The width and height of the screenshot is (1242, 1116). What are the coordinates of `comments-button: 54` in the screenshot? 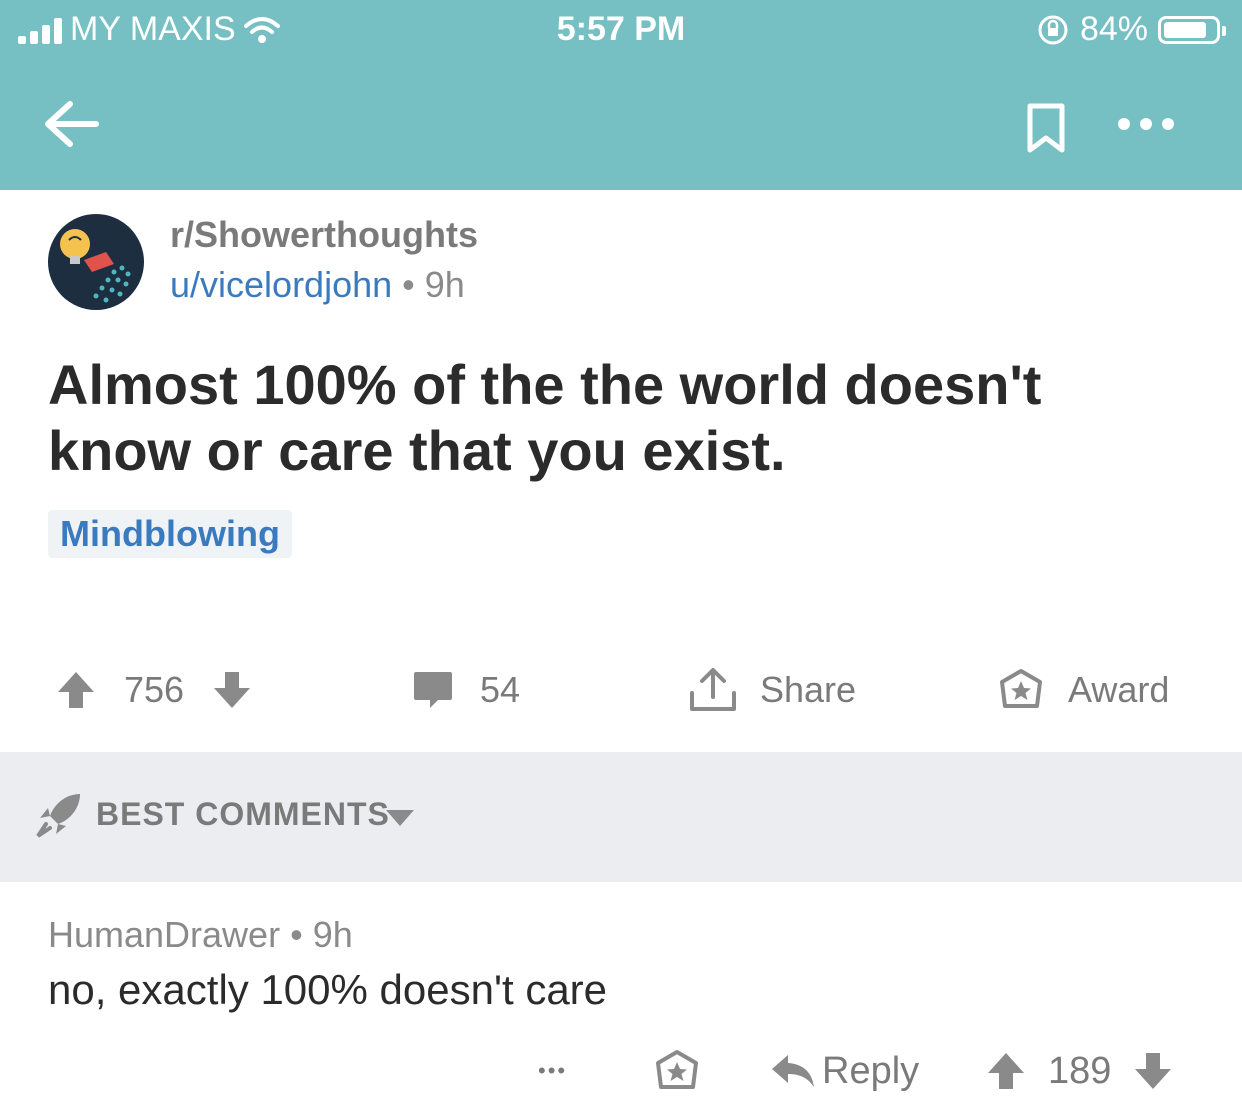 It's located at (466, 690).